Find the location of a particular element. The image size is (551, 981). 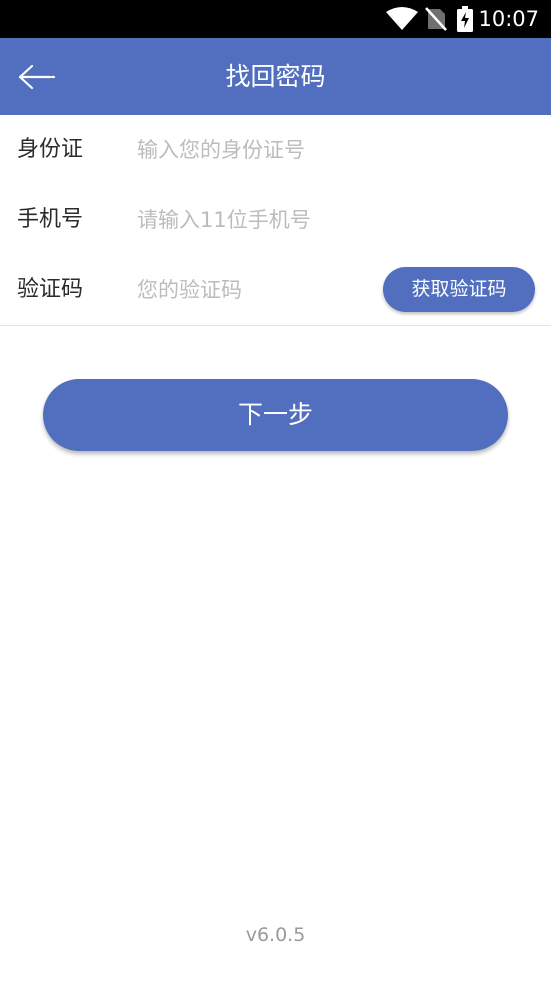

id-card-input is located at coordinates (322, 150).